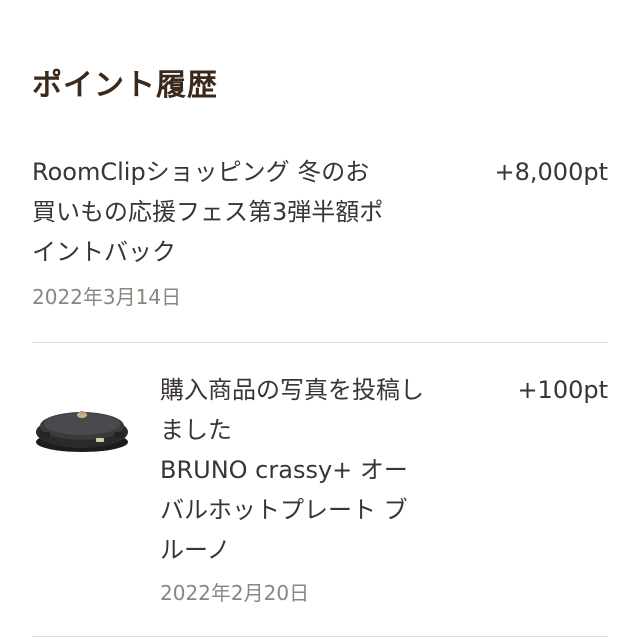 The height and width of the screenshot is (640, 640). I want to click on history-item-date: 2022年3月14日, so click(107, 297).